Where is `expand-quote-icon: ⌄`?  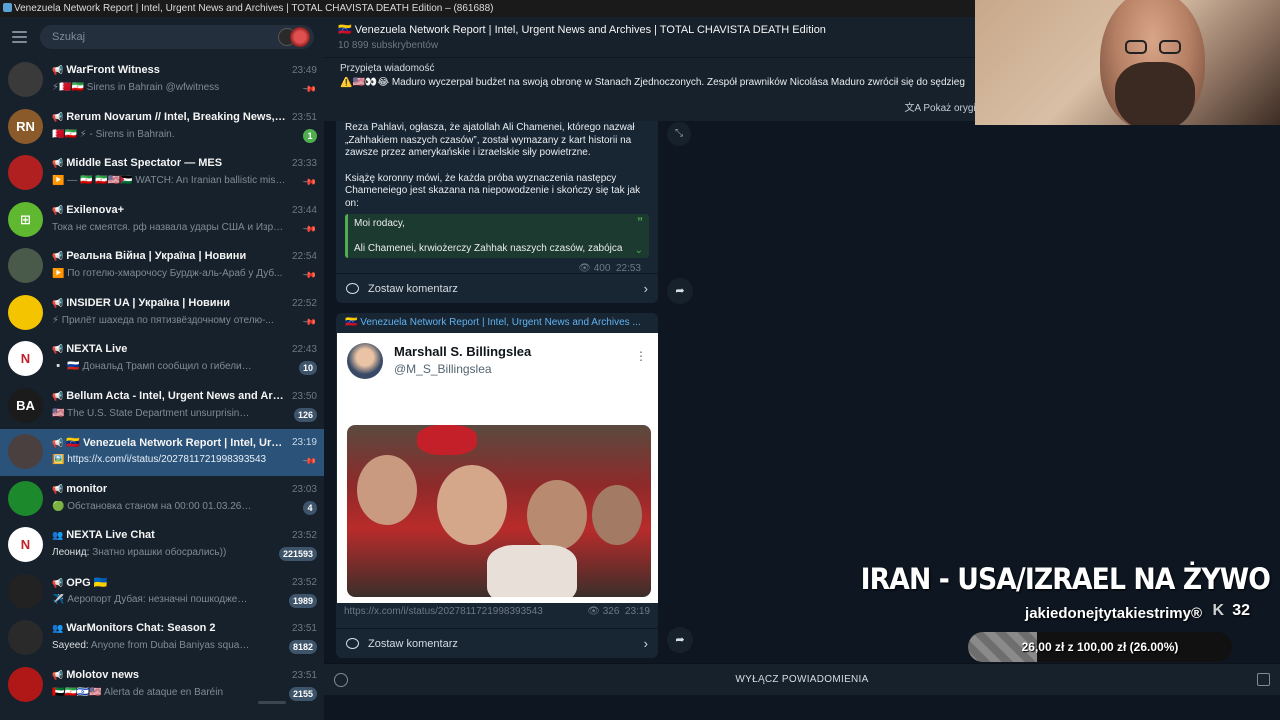
expand-quote-icon: ⌄ is located at coordinates (639, 250).